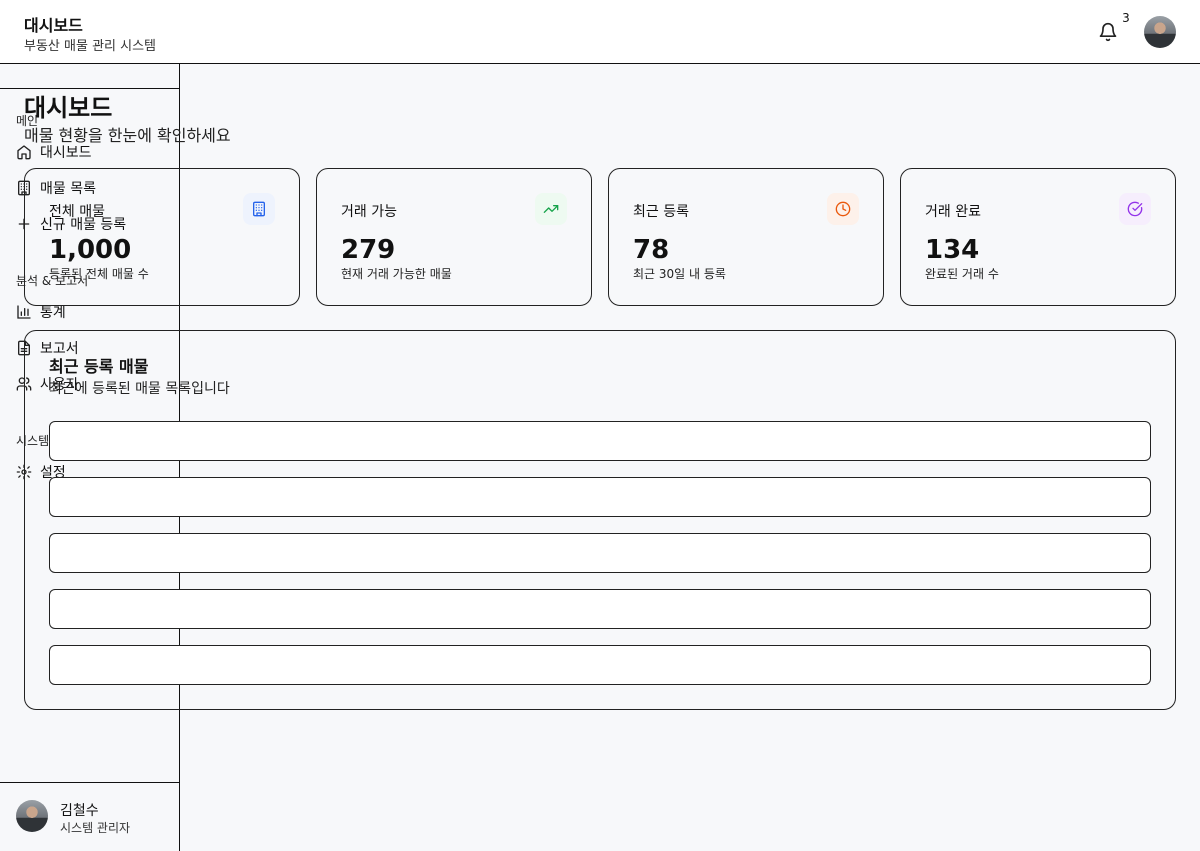 Image resolution: width=1200 pixels, height=851 pixels. I want to click on section-subtitle: 최근에 등록된 매물 목록입니다, so click(139, 389).